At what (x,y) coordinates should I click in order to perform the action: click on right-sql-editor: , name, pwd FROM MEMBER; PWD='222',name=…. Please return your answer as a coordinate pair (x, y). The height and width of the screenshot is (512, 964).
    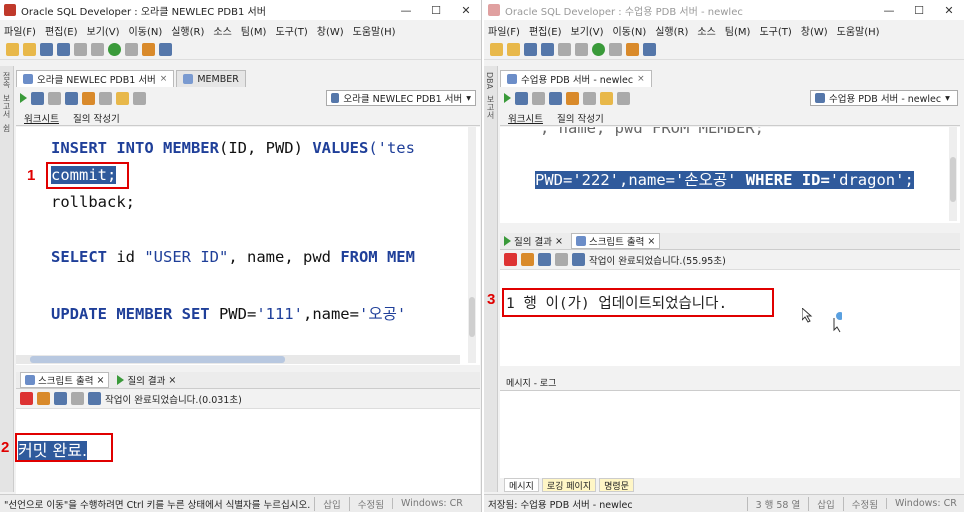
    Looking at the image, I should click on (730, 175).